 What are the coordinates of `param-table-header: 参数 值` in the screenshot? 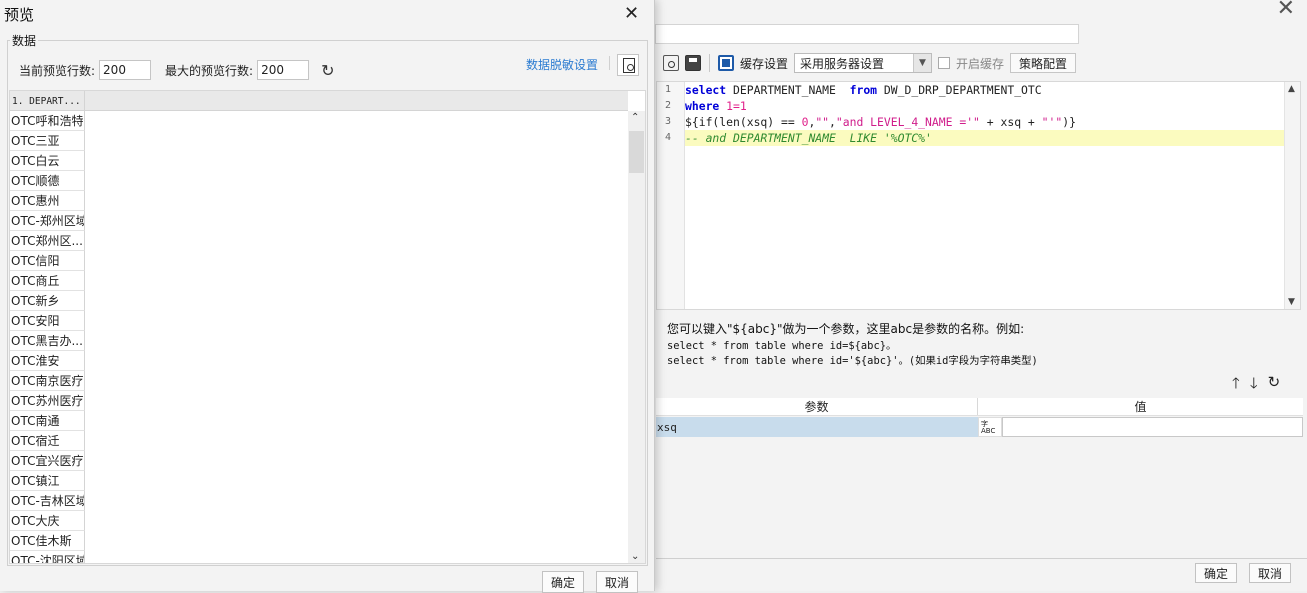 It's located at (979, 407).